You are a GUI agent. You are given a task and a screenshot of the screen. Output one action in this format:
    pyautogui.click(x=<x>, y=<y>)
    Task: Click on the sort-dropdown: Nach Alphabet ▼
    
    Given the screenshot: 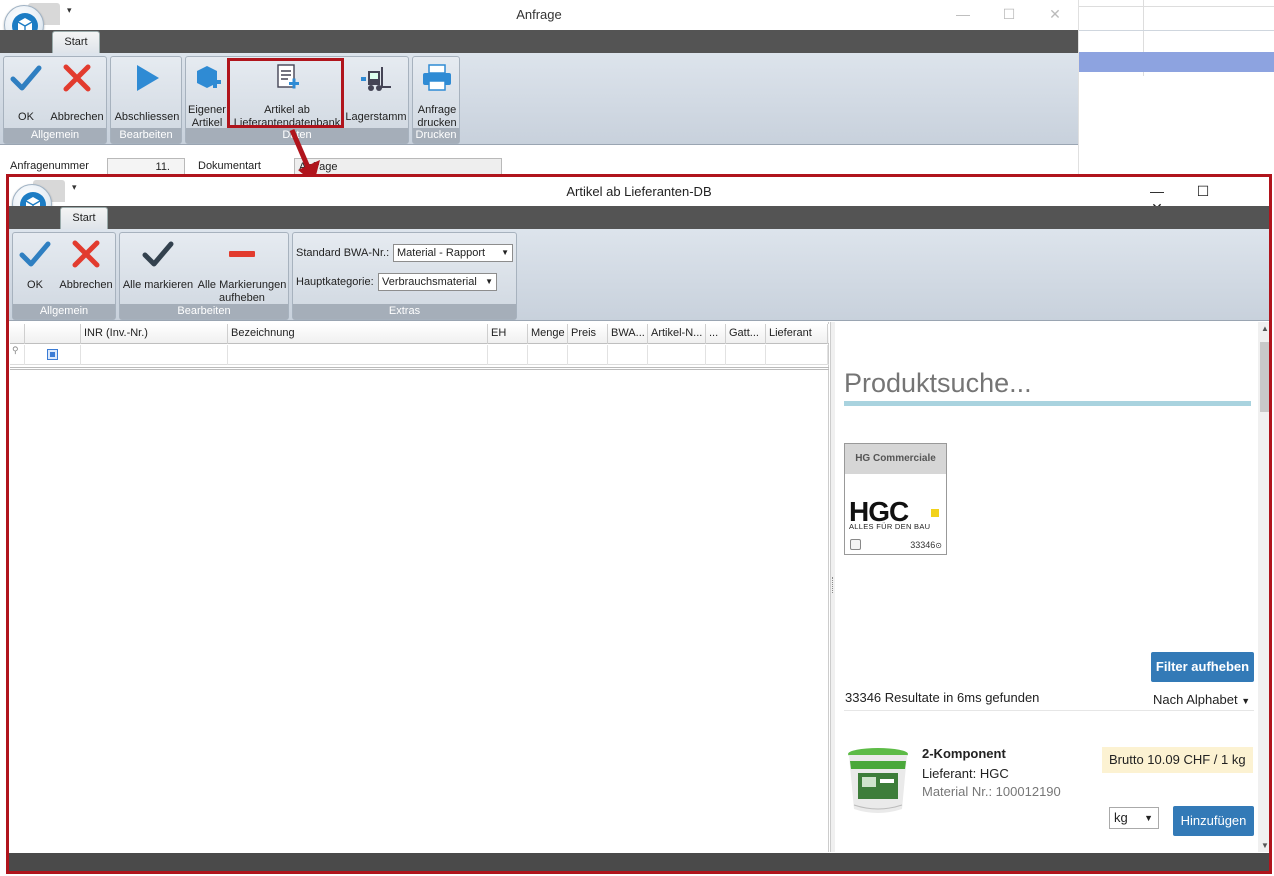 What is the action you would take?
    pyautogui.click(x=1201, y=699)
    